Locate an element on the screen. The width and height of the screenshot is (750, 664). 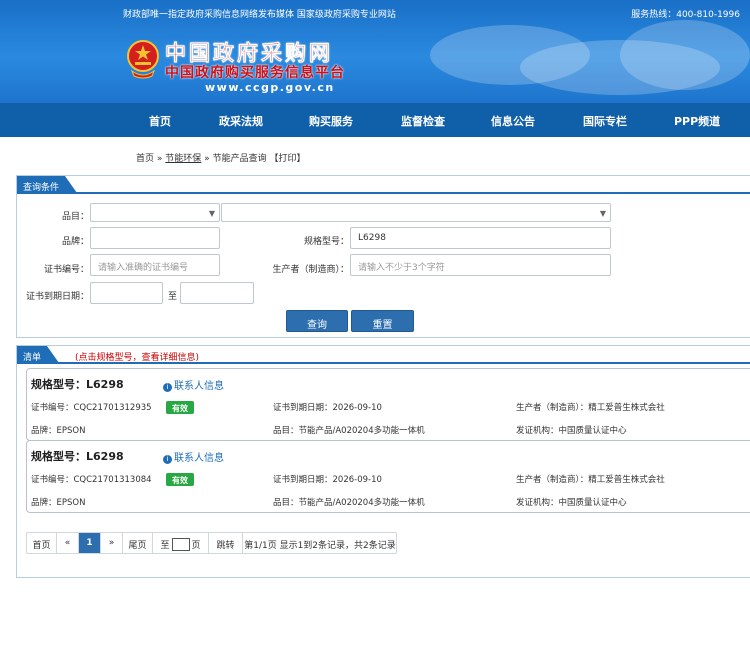
brand-input is located at coordinates (155, 238).